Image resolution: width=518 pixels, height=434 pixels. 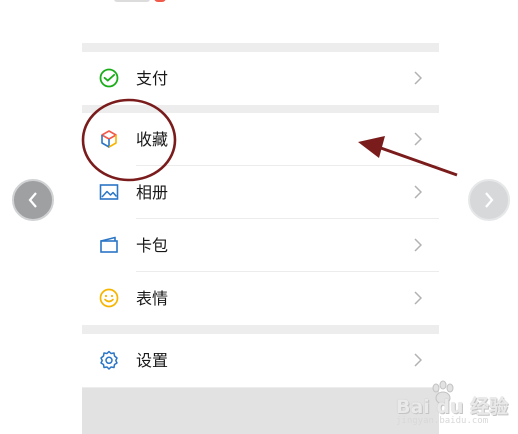 I want to click on profile-card-partial, so click(x=260, y=21).